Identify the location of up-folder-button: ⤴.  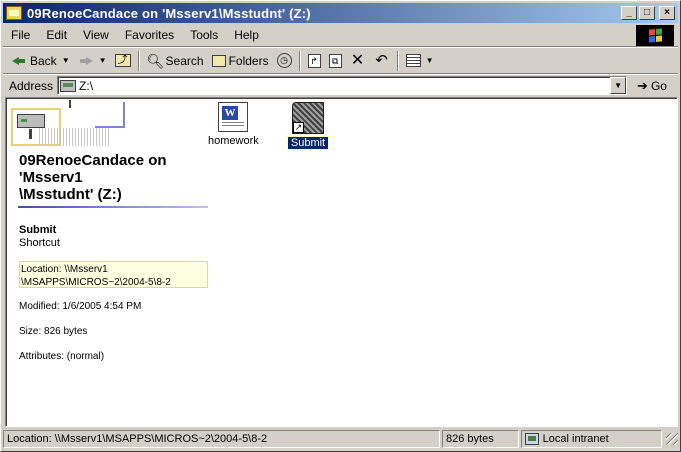
(123, 61).